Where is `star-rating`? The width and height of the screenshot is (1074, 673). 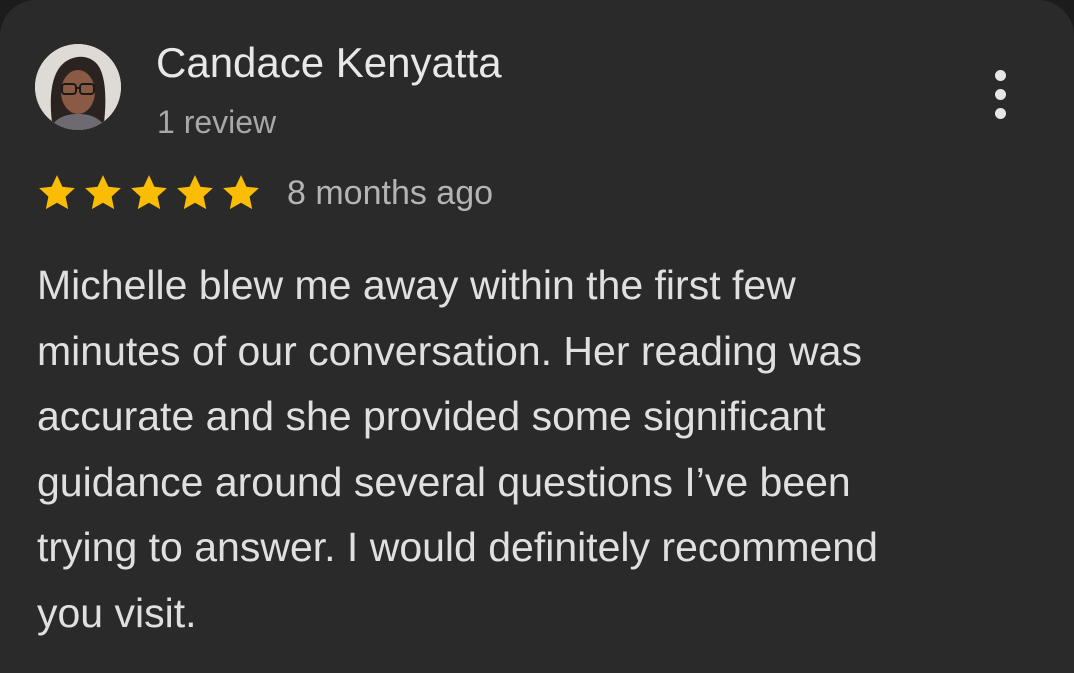
star-rating is located at coordinates (149, 193).